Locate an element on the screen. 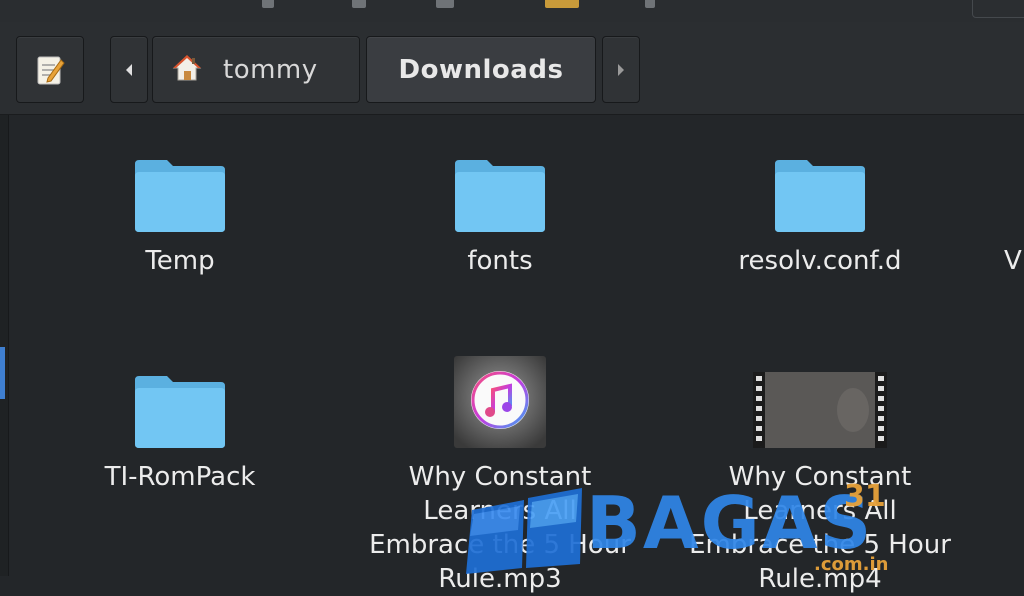 The height and width of the screenshot is (596, 1024). window-top-strip is located at coordinates (512, 11).